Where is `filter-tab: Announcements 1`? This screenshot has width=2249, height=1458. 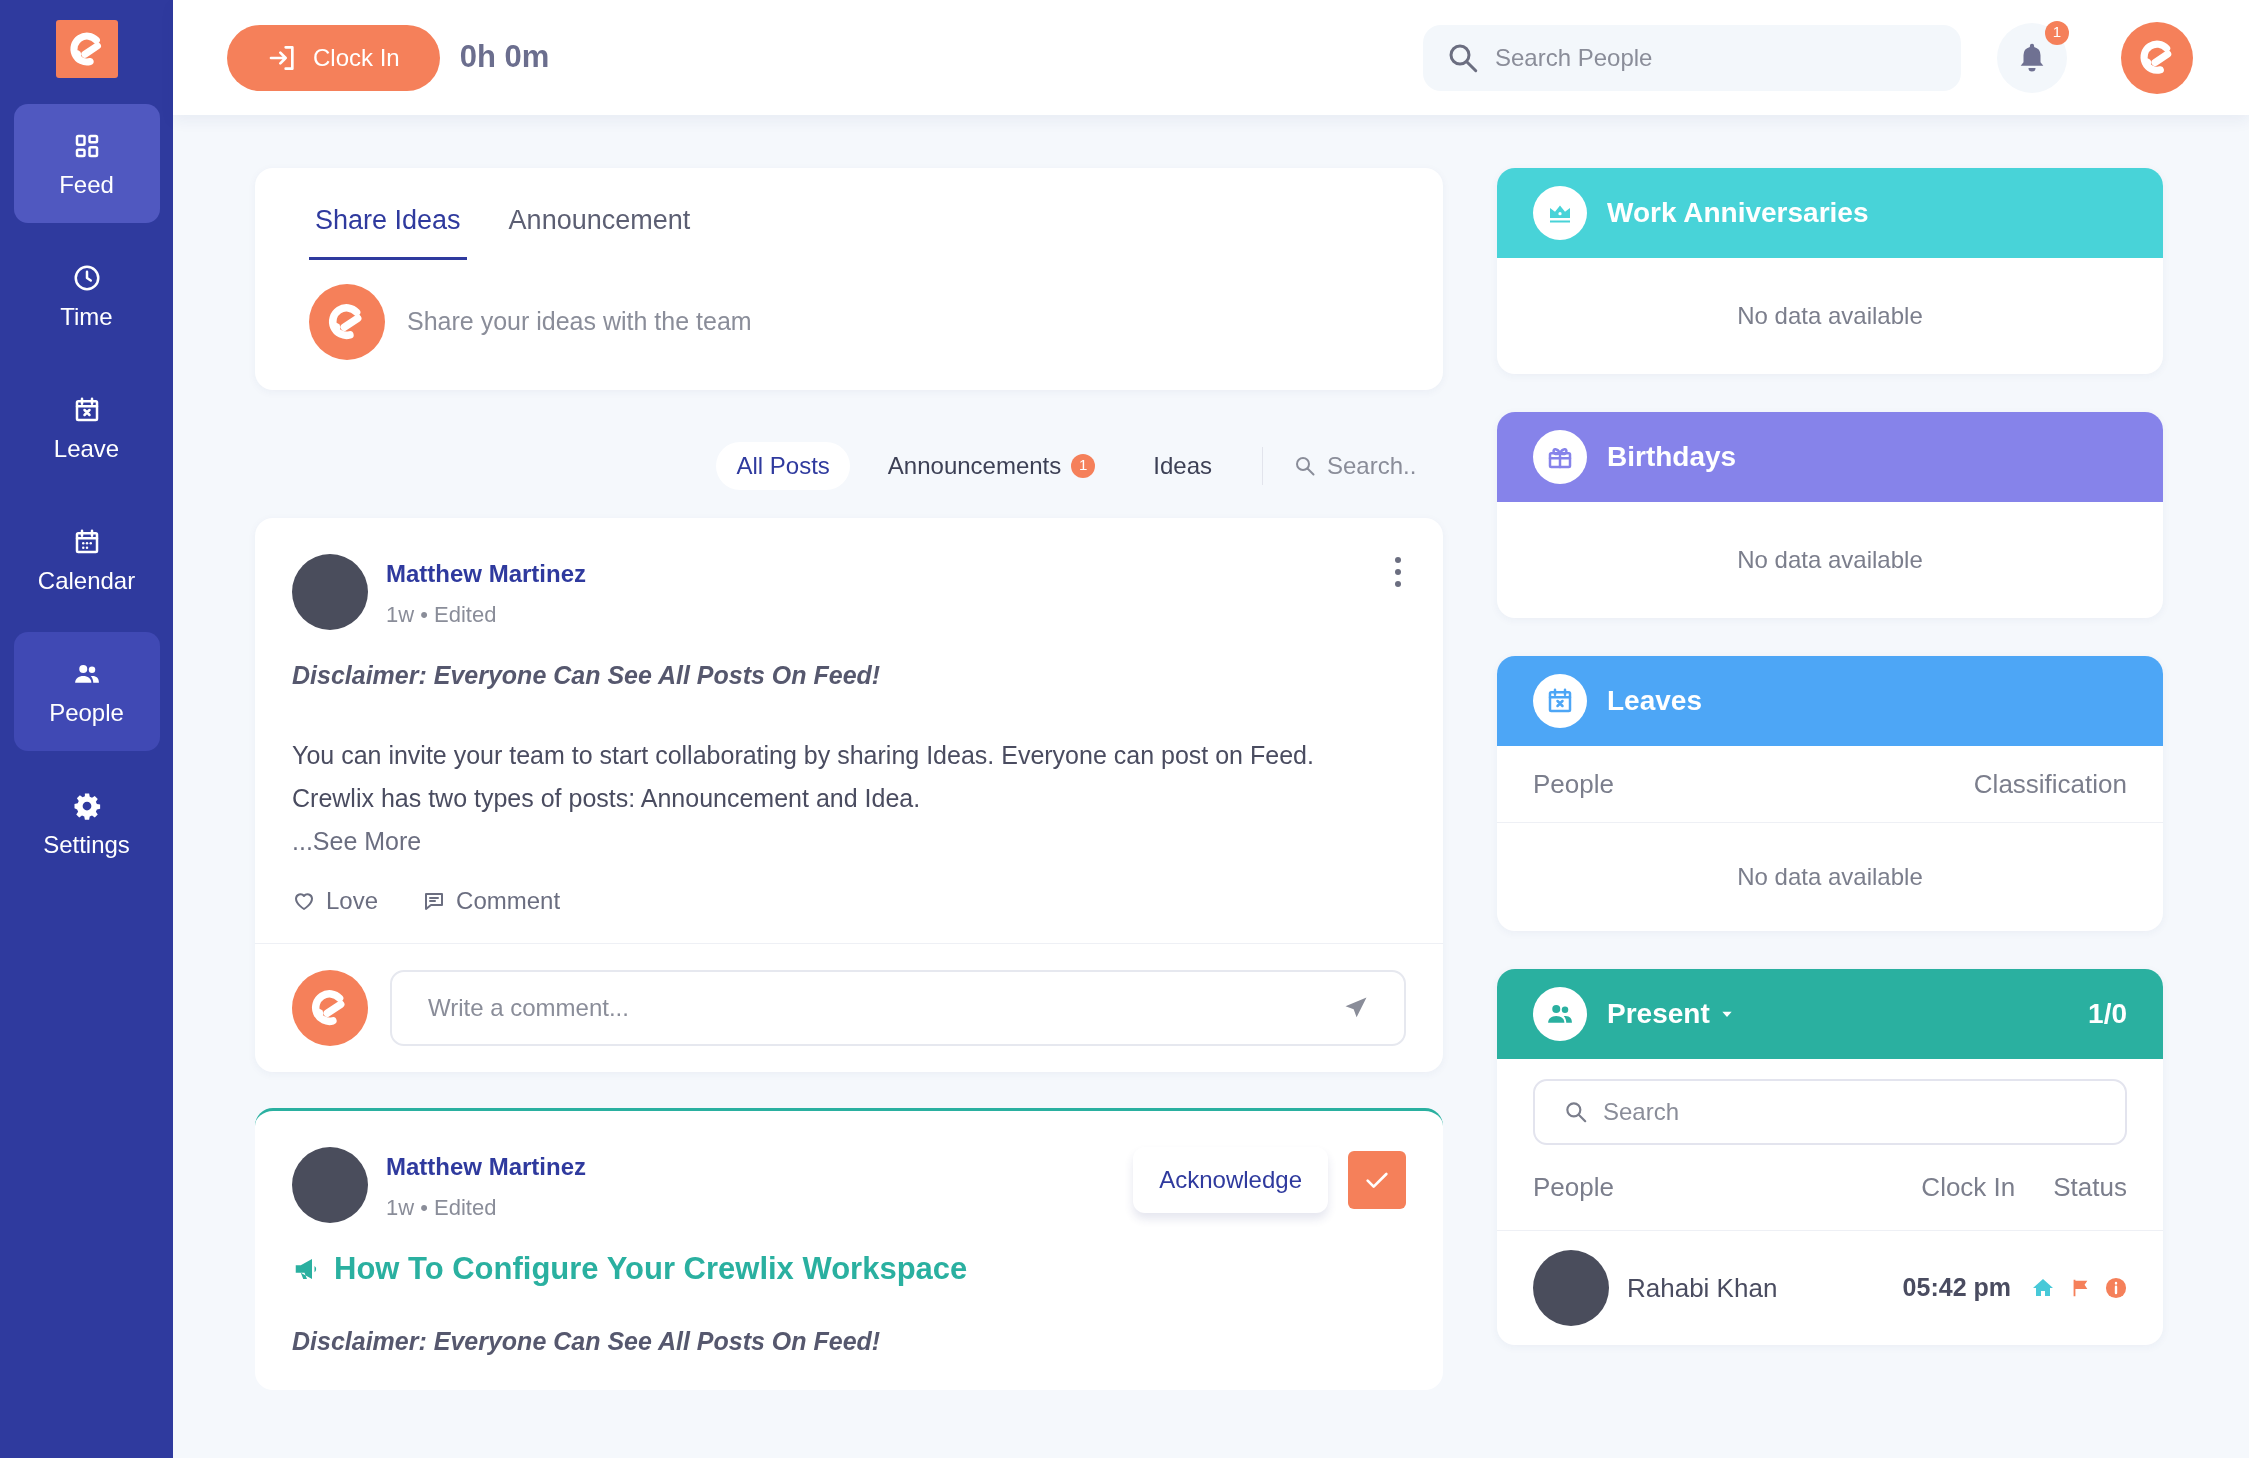 filter-tab: Announcements 1 is located at coordinates (991, 465).